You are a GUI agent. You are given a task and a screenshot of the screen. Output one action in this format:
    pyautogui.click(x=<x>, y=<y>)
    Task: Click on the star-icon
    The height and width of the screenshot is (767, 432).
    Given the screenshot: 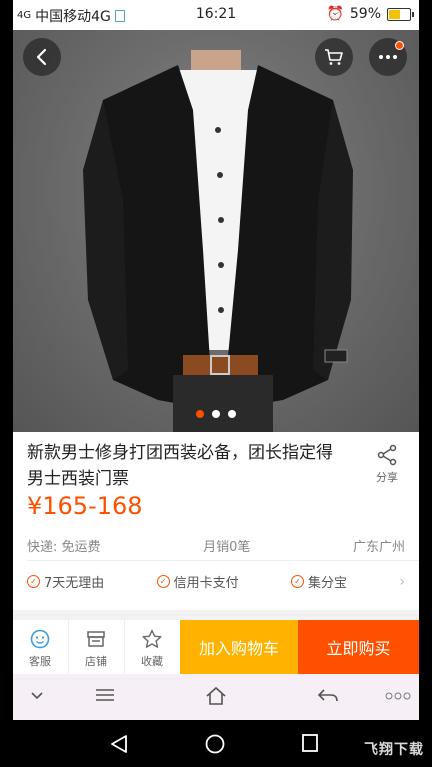 What is the action you would take?
    pyautogui.click(x=152, y=638)
    